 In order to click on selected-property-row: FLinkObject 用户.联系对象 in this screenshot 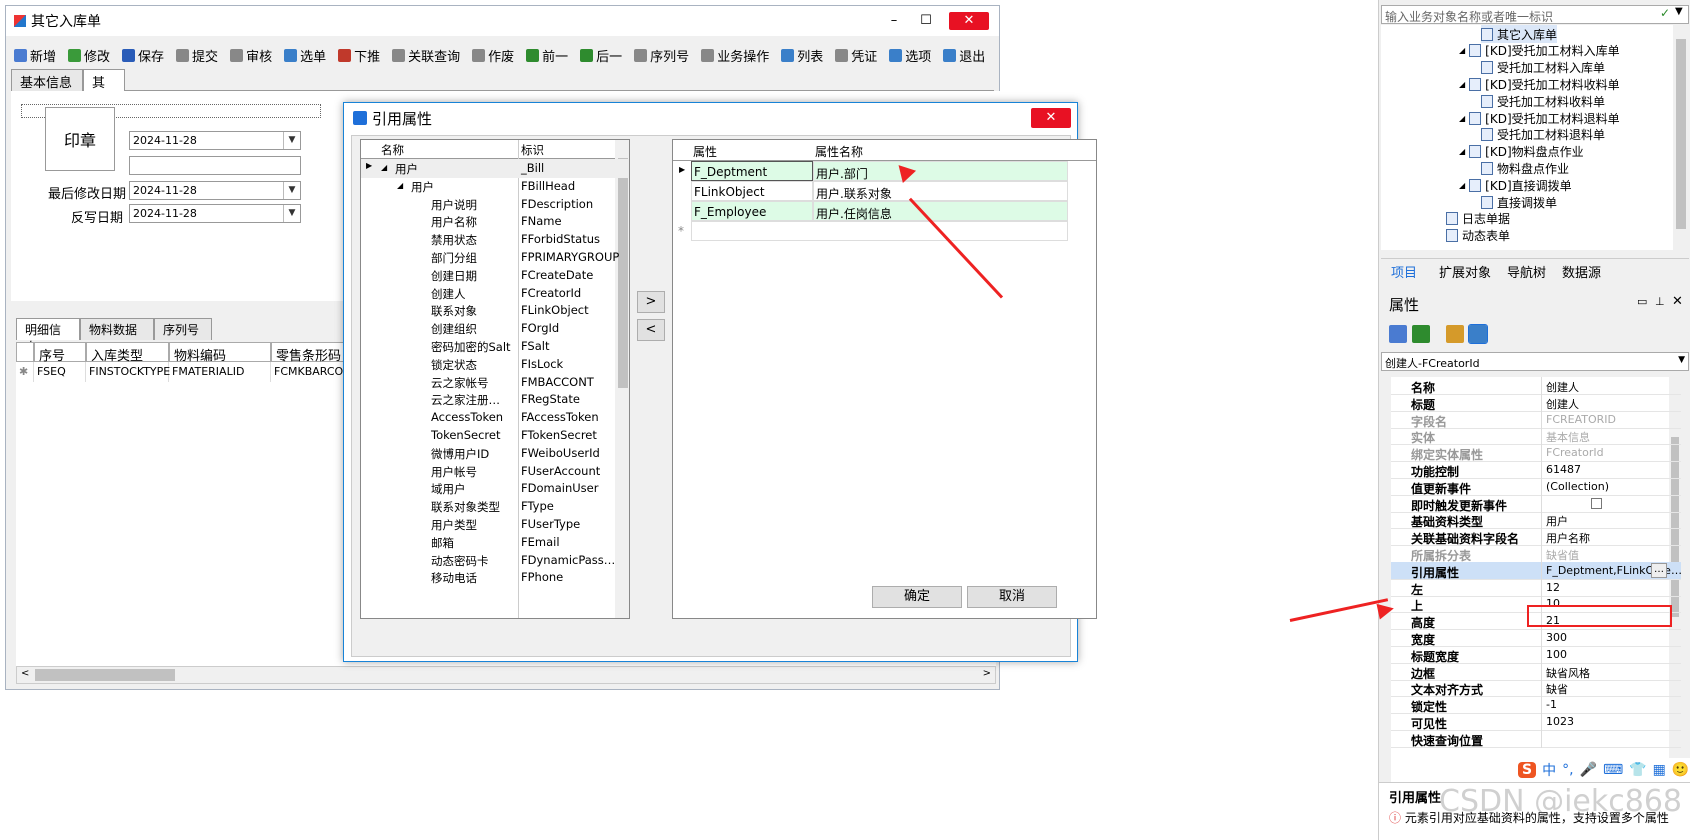, I will do `click(884, 191)`.